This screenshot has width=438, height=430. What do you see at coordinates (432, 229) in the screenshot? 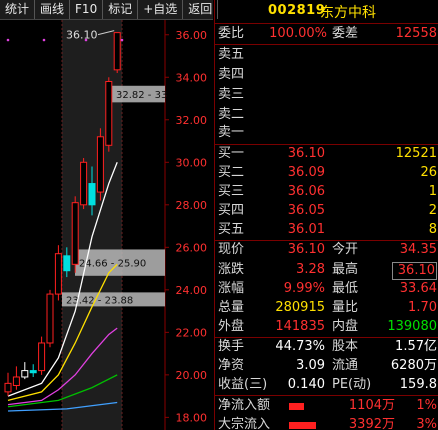
I see `buy5-volume: 8` at bounding box center [432, 229].